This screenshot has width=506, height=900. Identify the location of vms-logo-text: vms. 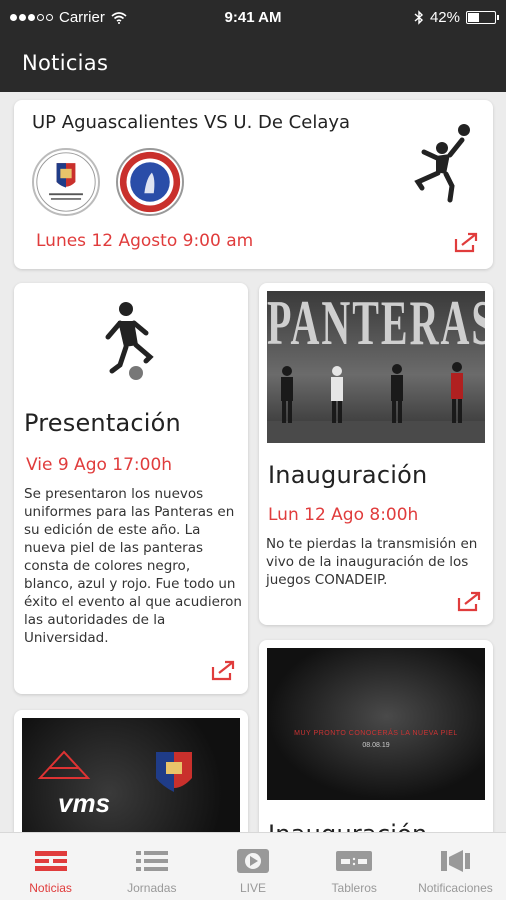
(84, 803).